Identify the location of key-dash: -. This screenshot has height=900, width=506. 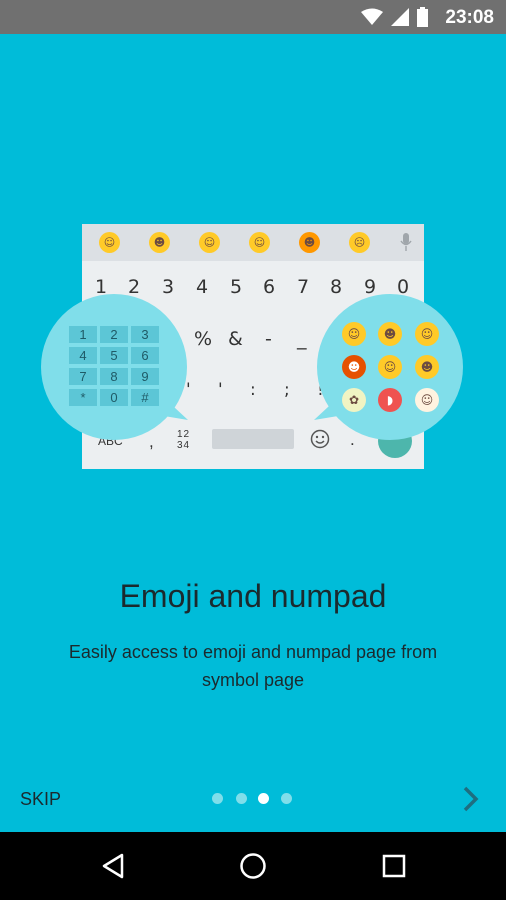
(268, 339).